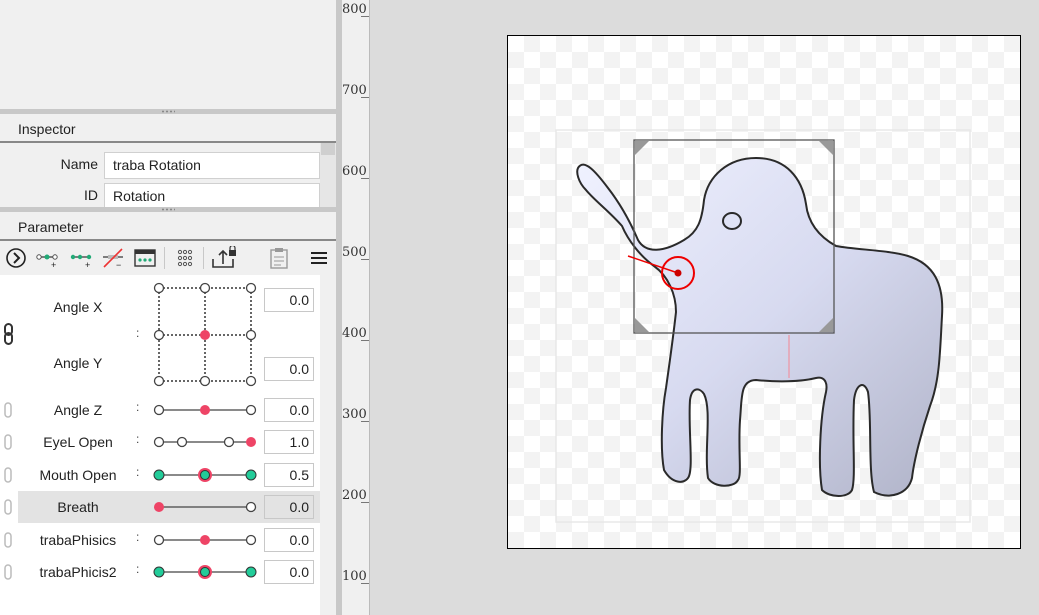  What do you see at coordinates (826, 148) in the screenshot?
I see `bbox-handle-top-right` at bounding box center [826, 148].